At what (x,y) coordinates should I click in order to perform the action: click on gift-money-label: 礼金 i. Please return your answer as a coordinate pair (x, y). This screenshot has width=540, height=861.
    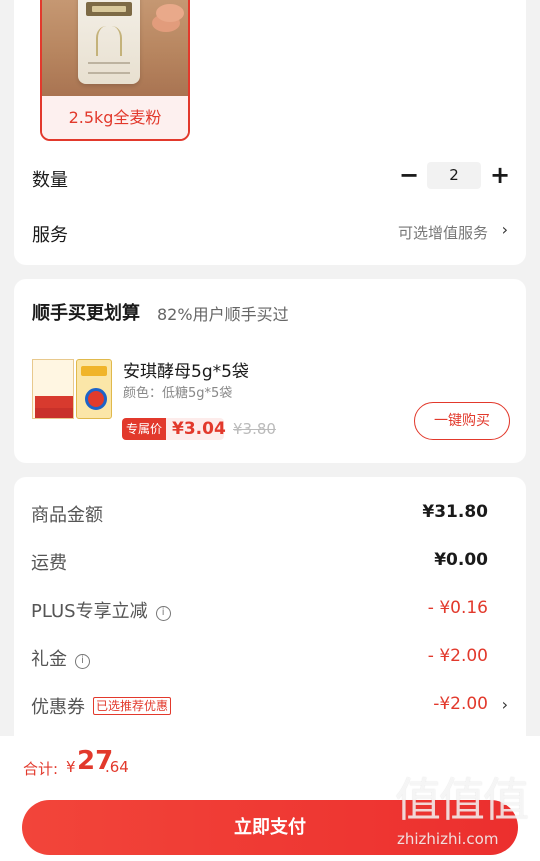
    Looking at the image, I should click on (60, 658).